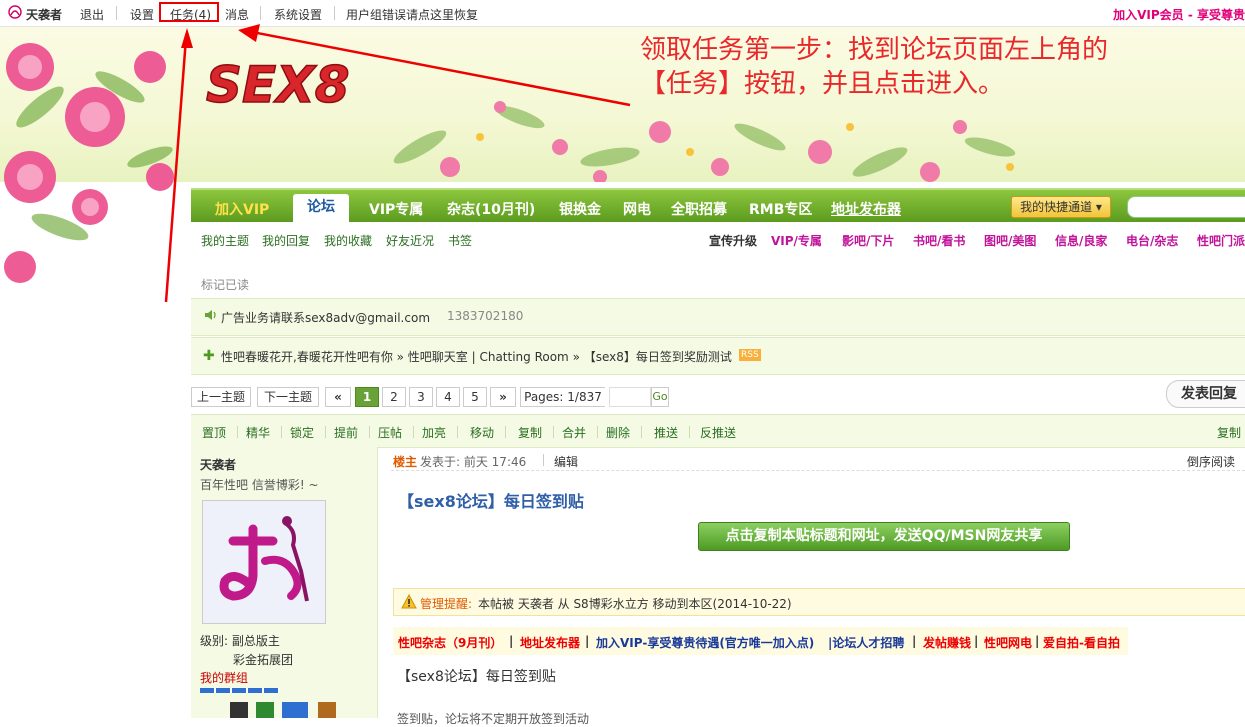 The height and width of the screenshot is (727, 1245). I want to click on page-1-button: 1, so click(367, 397).